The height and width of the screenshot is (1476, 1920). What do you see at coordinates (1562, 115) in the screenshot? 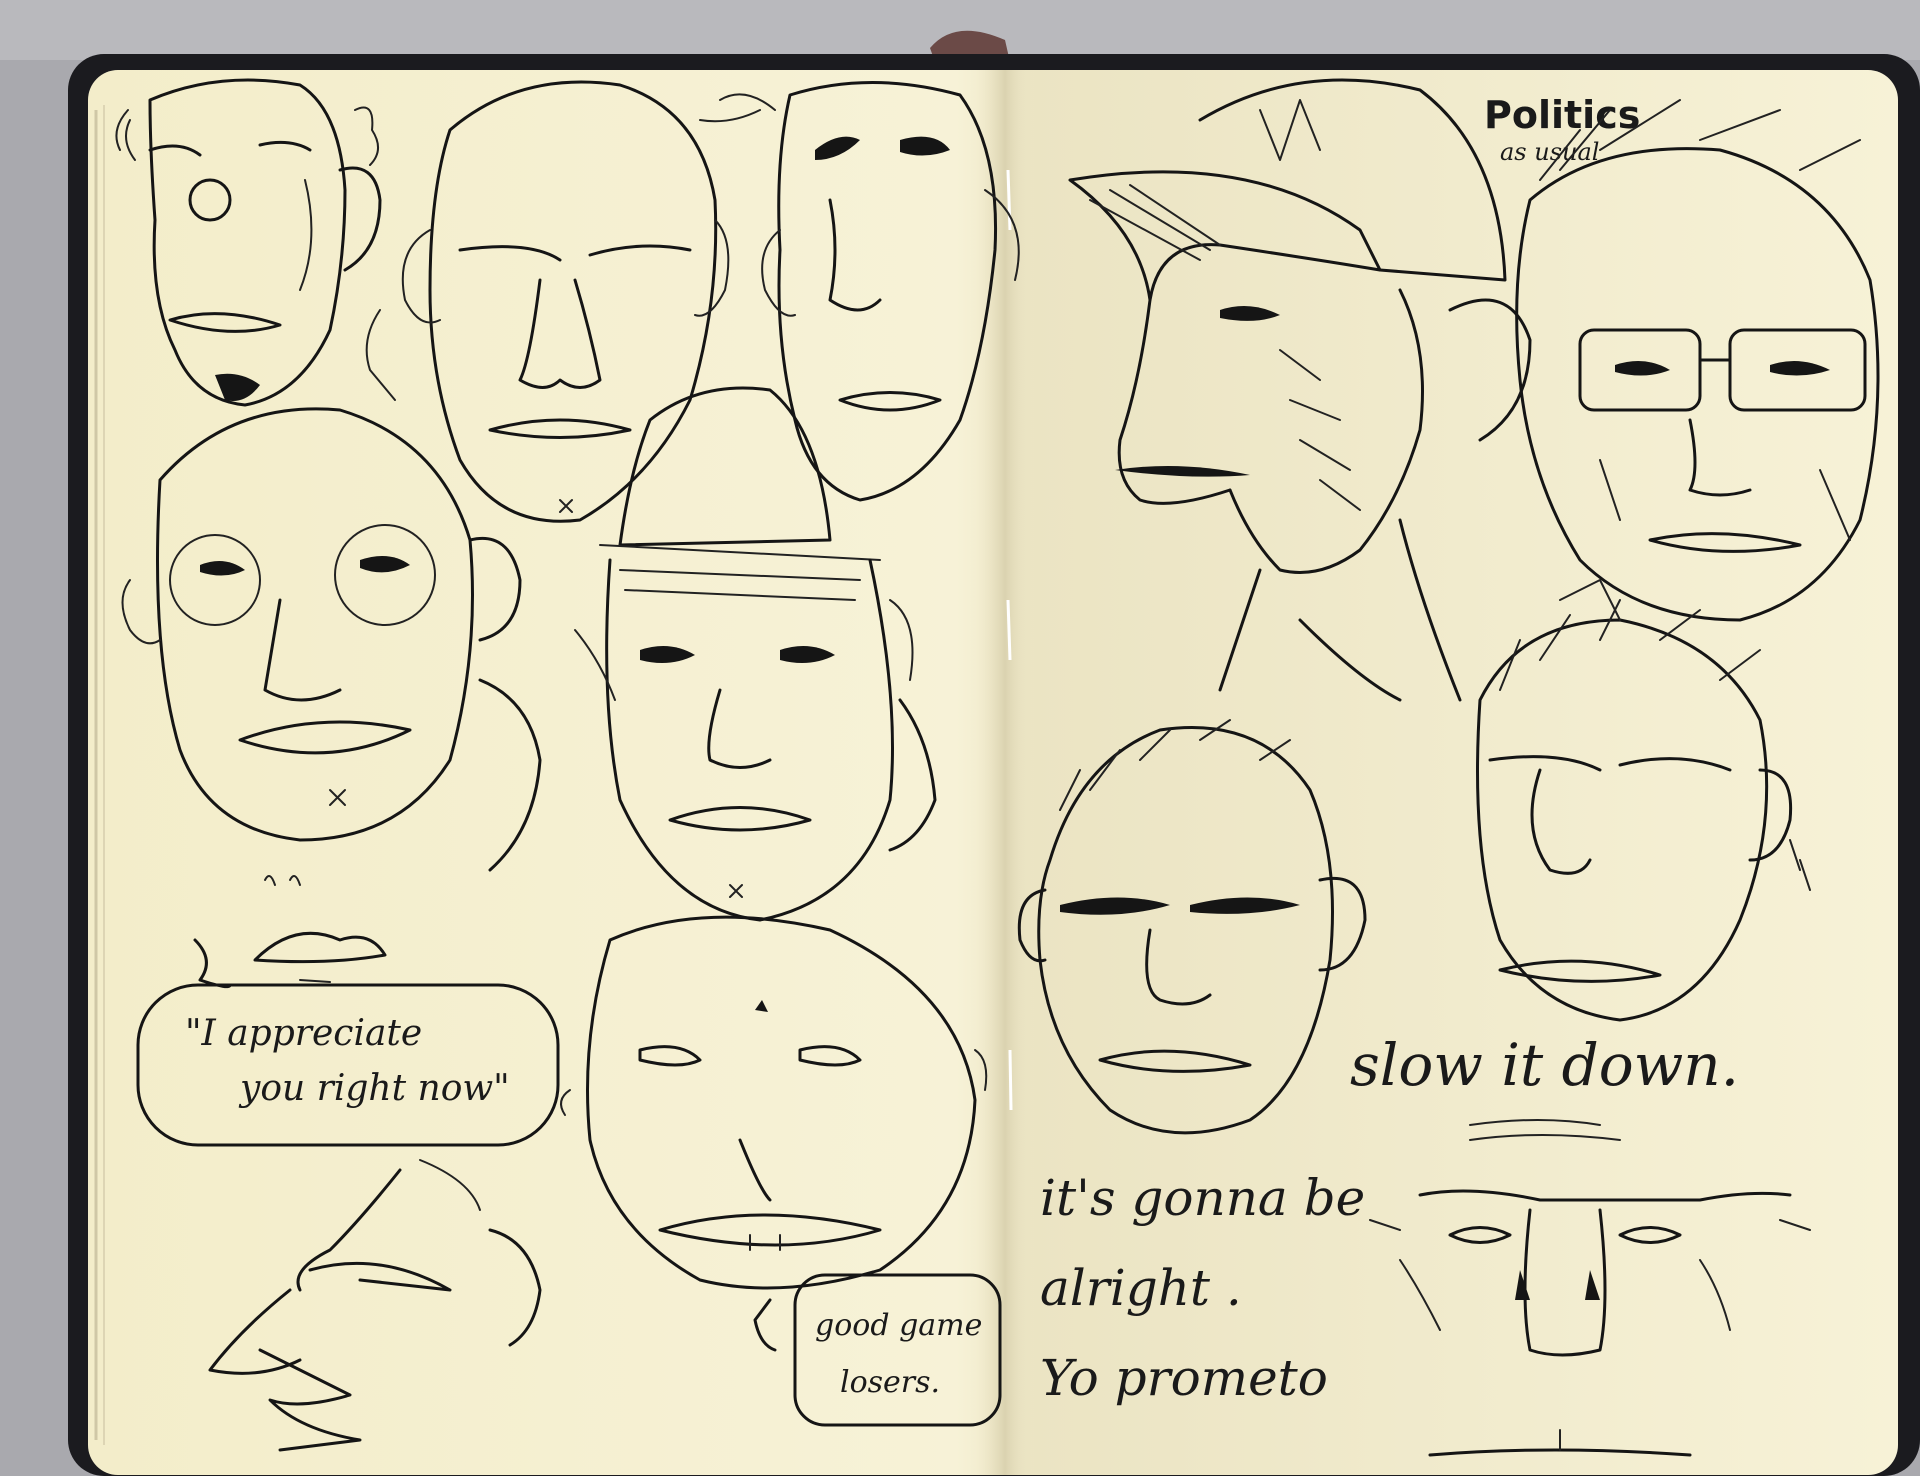
I see `caption-politics: Politics` at bounding box center [1562, 115].